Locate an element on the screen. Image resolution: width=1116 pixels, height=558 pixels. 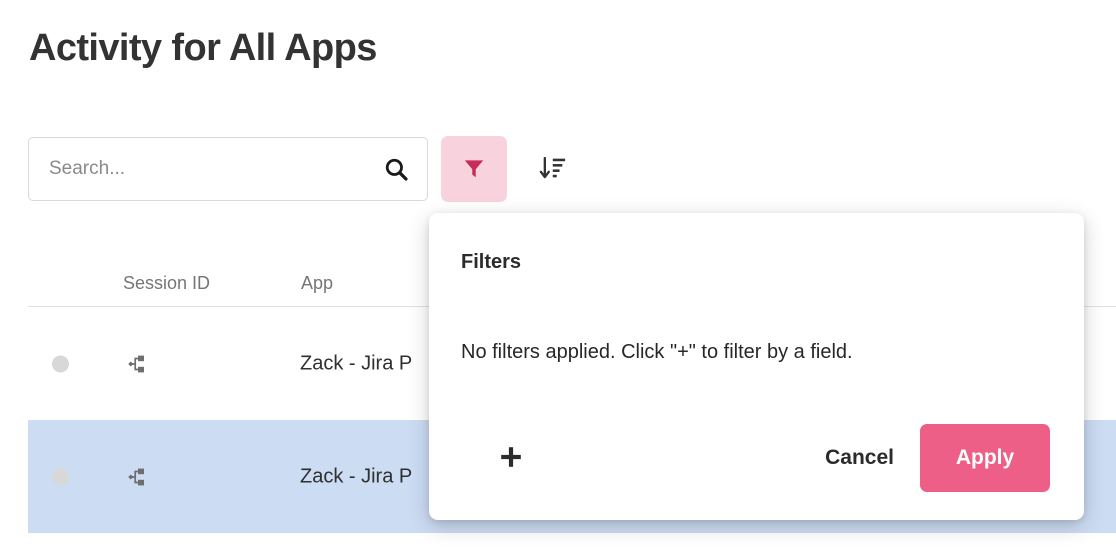
sort-button is located at coordinates (553, 169).